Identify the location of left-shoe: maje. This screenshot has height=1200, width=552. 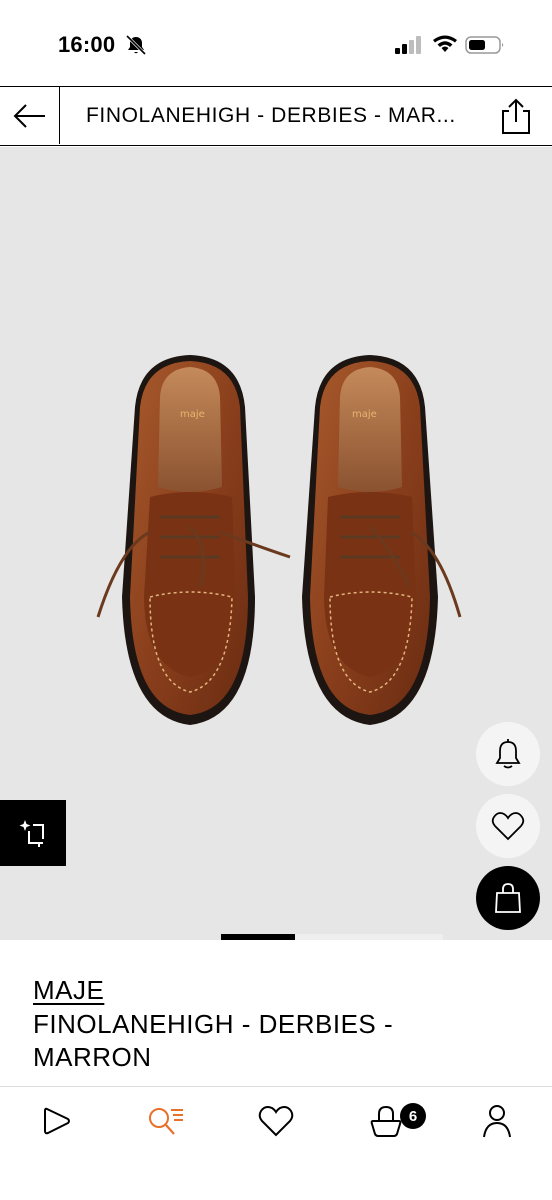
(193, 540).